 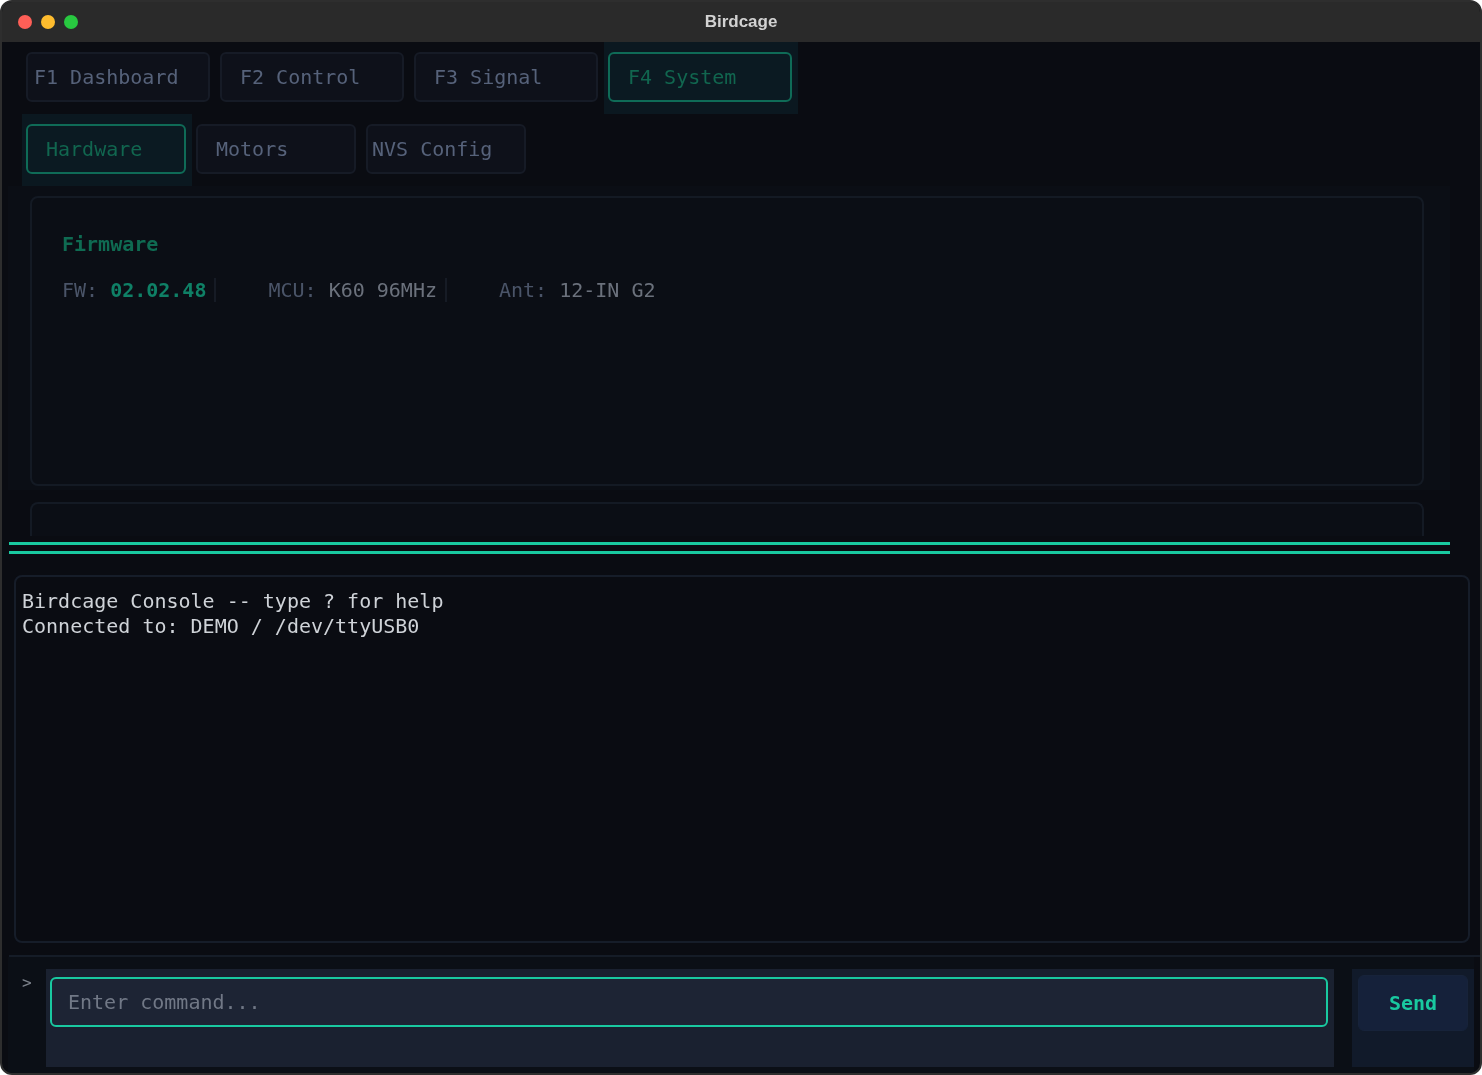 I want to click on send-button: Send, so click(x=1413, y=1003).